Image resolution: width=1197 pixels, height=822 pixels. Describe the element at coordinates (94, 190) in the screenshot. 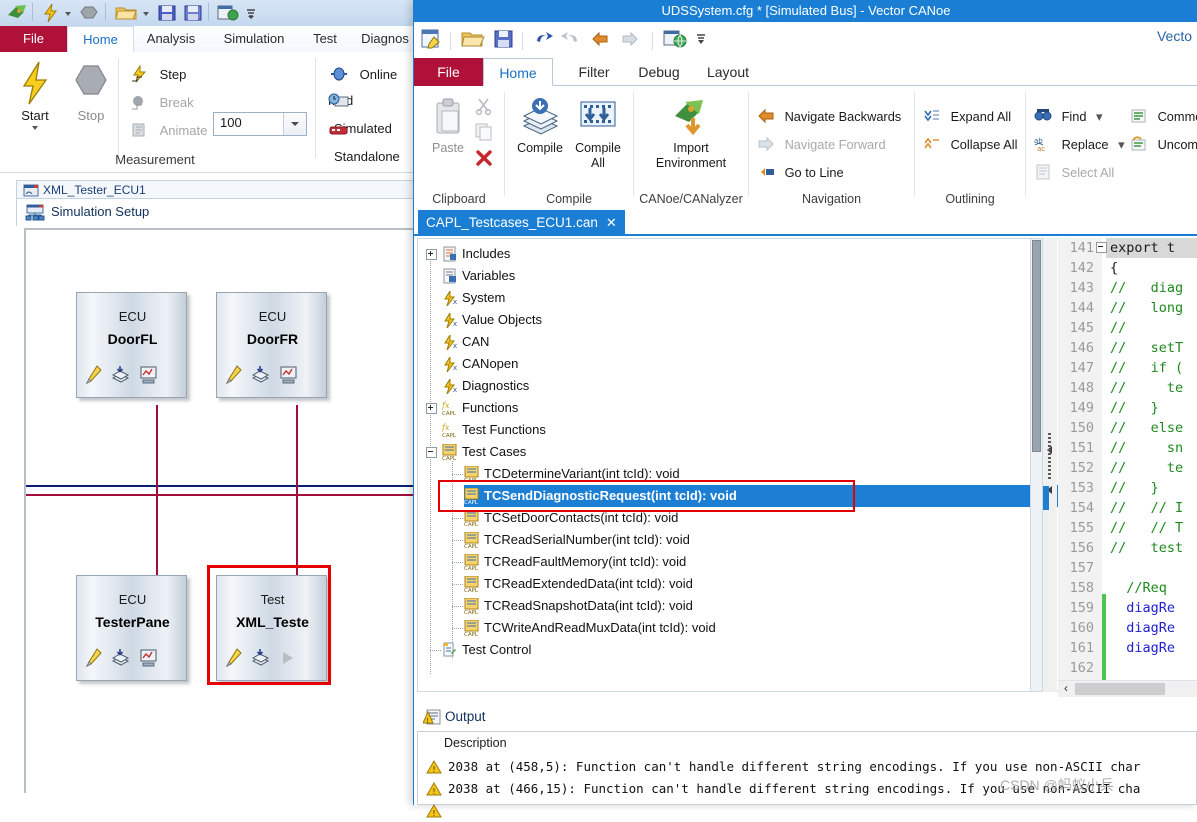

I see `canoe-document-tab-label: XML_Tester_ECU1` at that location.